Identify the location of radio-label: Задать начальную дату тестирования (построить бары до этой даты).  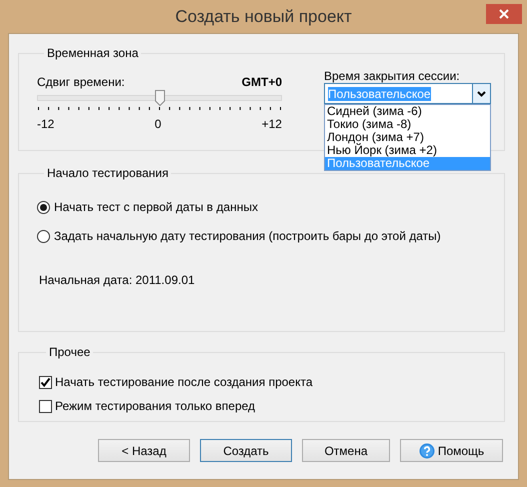
(247, 236).